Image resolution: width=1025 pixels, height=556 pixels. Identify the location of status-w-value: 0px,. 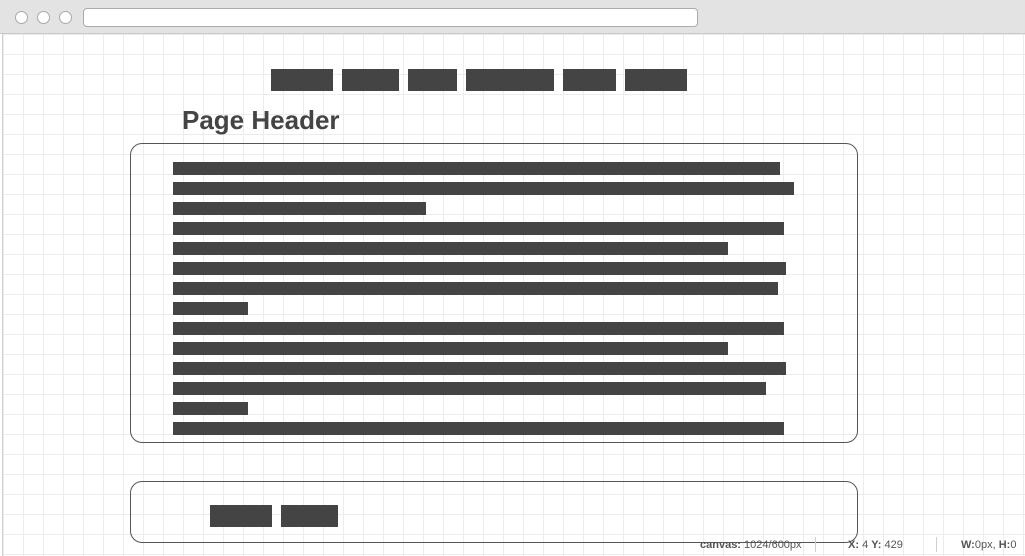
(985, 545).